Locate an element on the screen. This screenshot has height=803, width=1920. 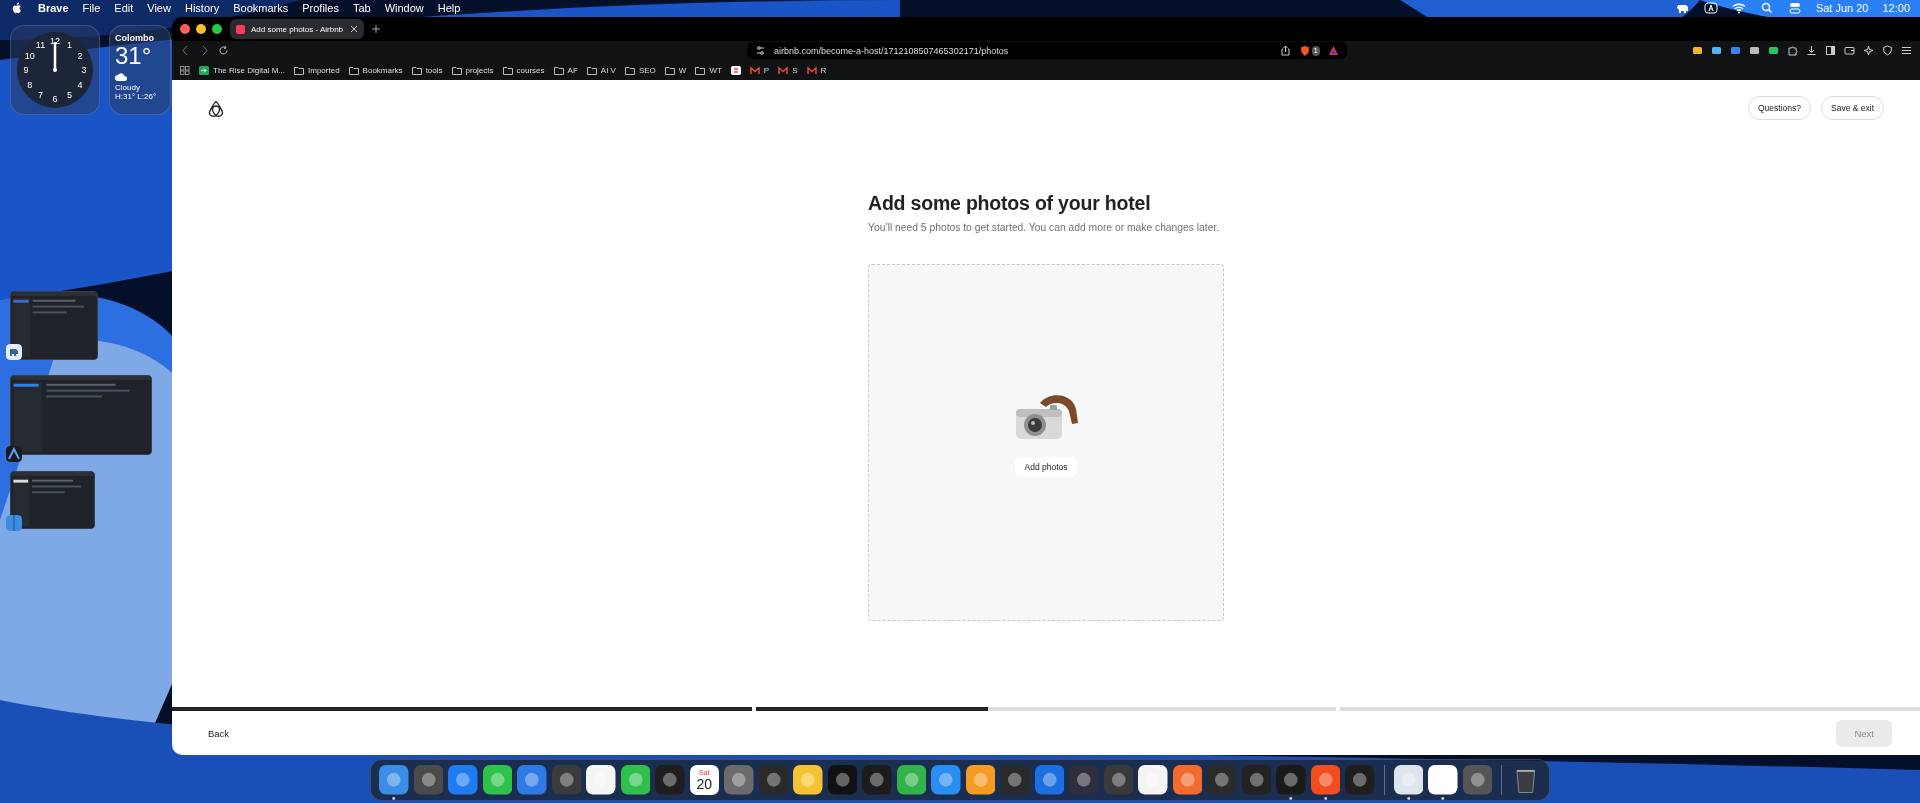
site-settings-icon is located at coordinates (760, 50).